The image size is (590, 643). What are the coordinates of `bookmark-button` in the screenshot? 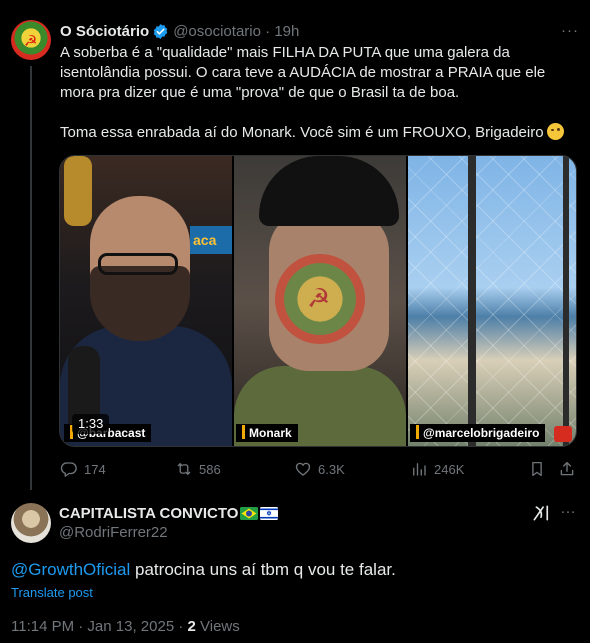 It's located at (537, 469).